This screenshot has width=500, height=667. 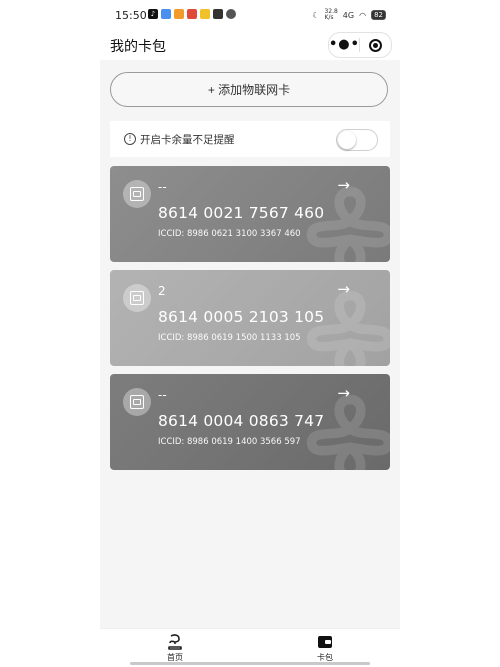 What do you see at coordinates (229, 338) in the screenshot?
I see `card-iccid: ICCID: 8986 0619 1500 1133 105` at bounding box center [229, 338].